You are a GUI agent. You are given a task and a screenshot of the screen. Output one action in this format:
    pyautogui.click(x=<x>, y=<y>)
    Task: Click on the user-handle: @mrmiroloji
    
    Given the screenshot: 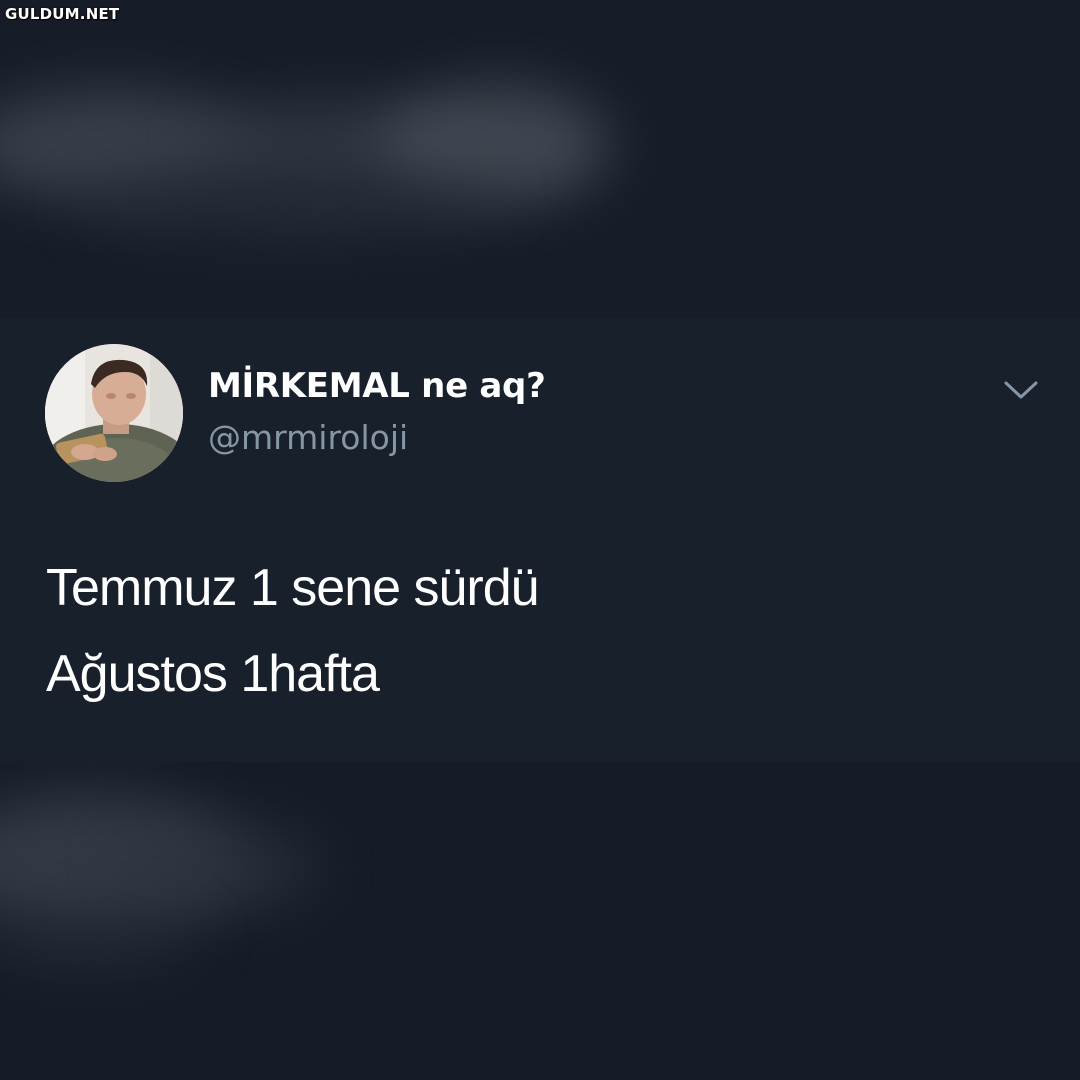 What is the action you would take?
    pyautogui.click(x=308, y=437)
    